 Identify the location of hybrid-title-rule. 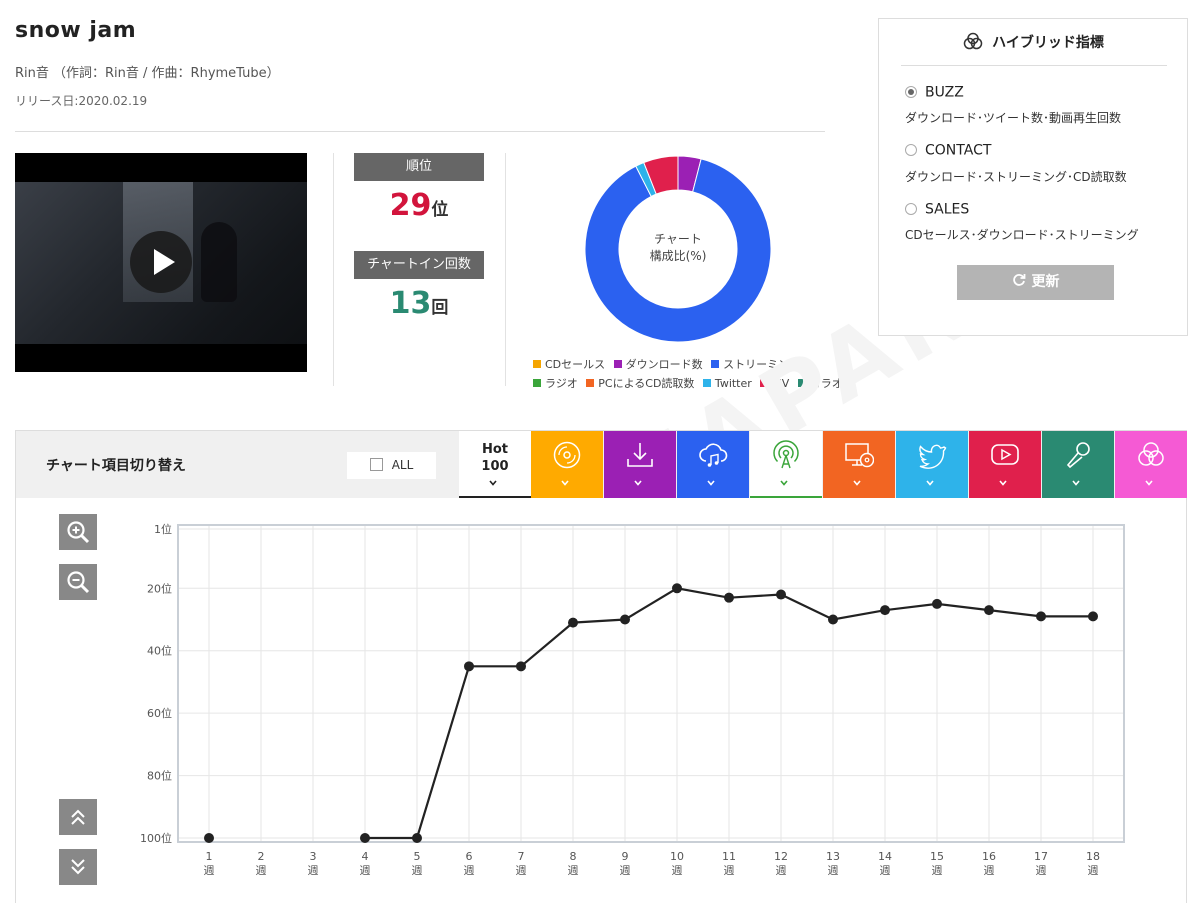
(1034, 65).